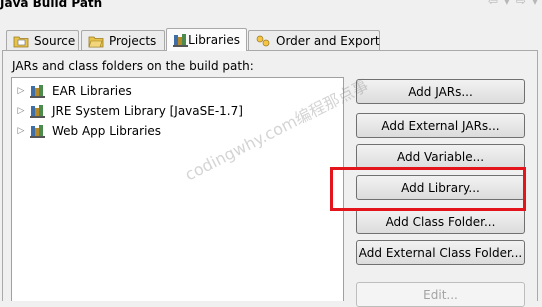  I want to click on tab-label: Projects, so click(133, 40).